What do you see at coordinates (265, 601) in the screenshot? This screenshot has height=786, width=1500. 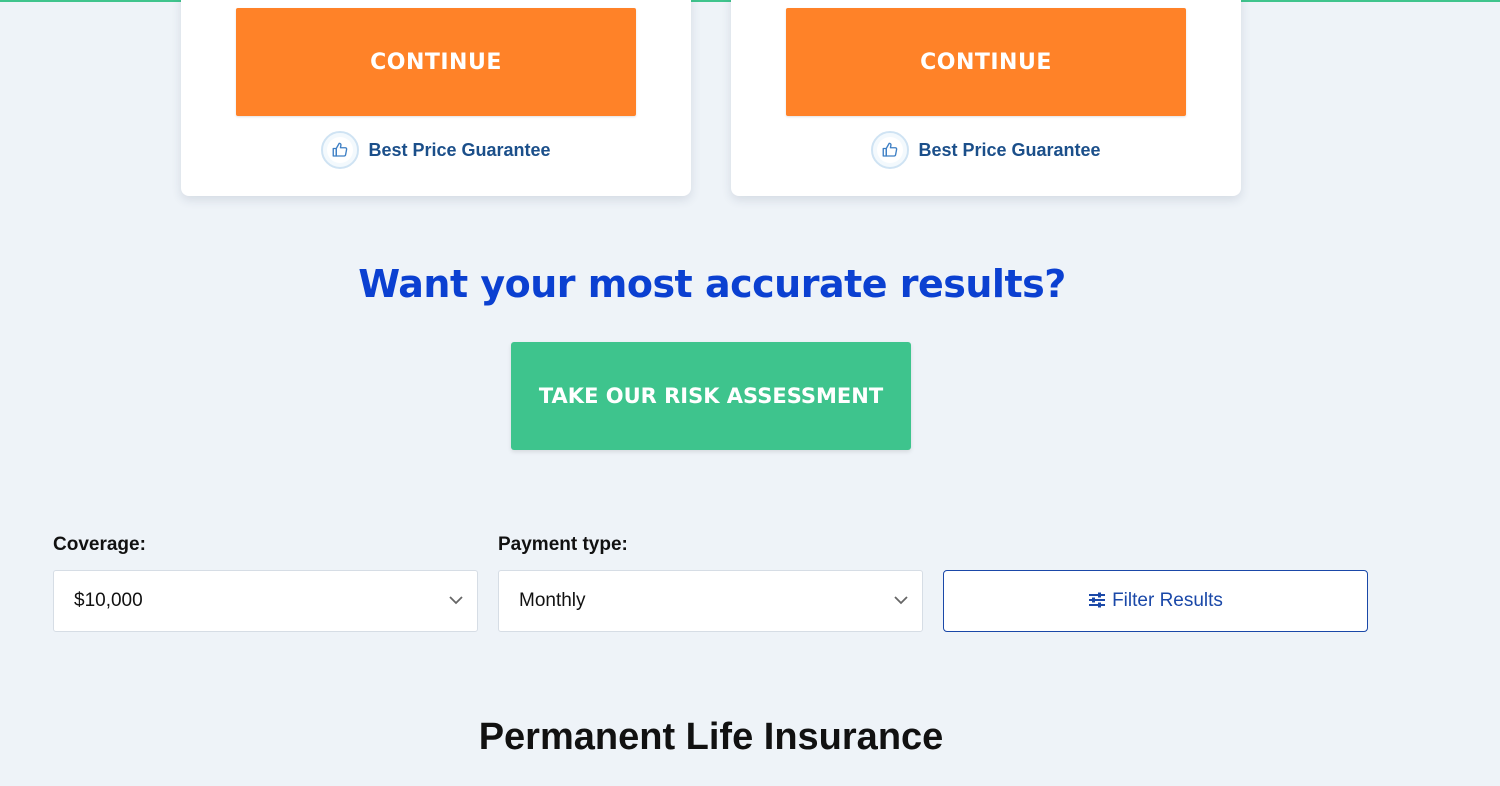 I see `coverage-select: $10,000` at bounding box center [265, 601].